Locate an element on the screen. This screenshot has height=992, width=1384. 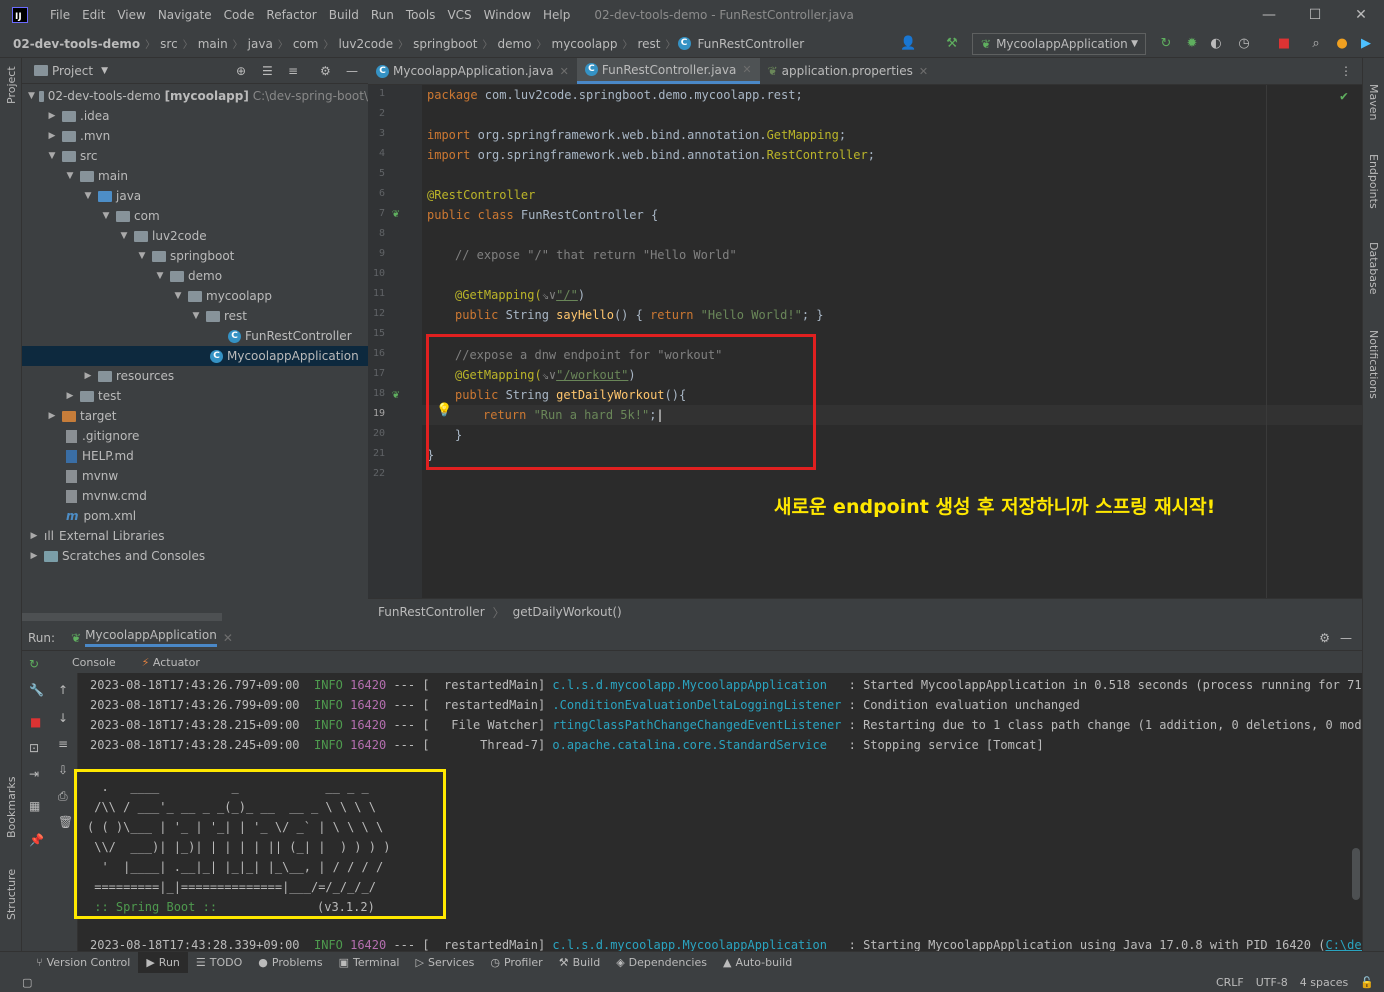
lock-icon: 🔓 is located at coordinates (1367, 982).